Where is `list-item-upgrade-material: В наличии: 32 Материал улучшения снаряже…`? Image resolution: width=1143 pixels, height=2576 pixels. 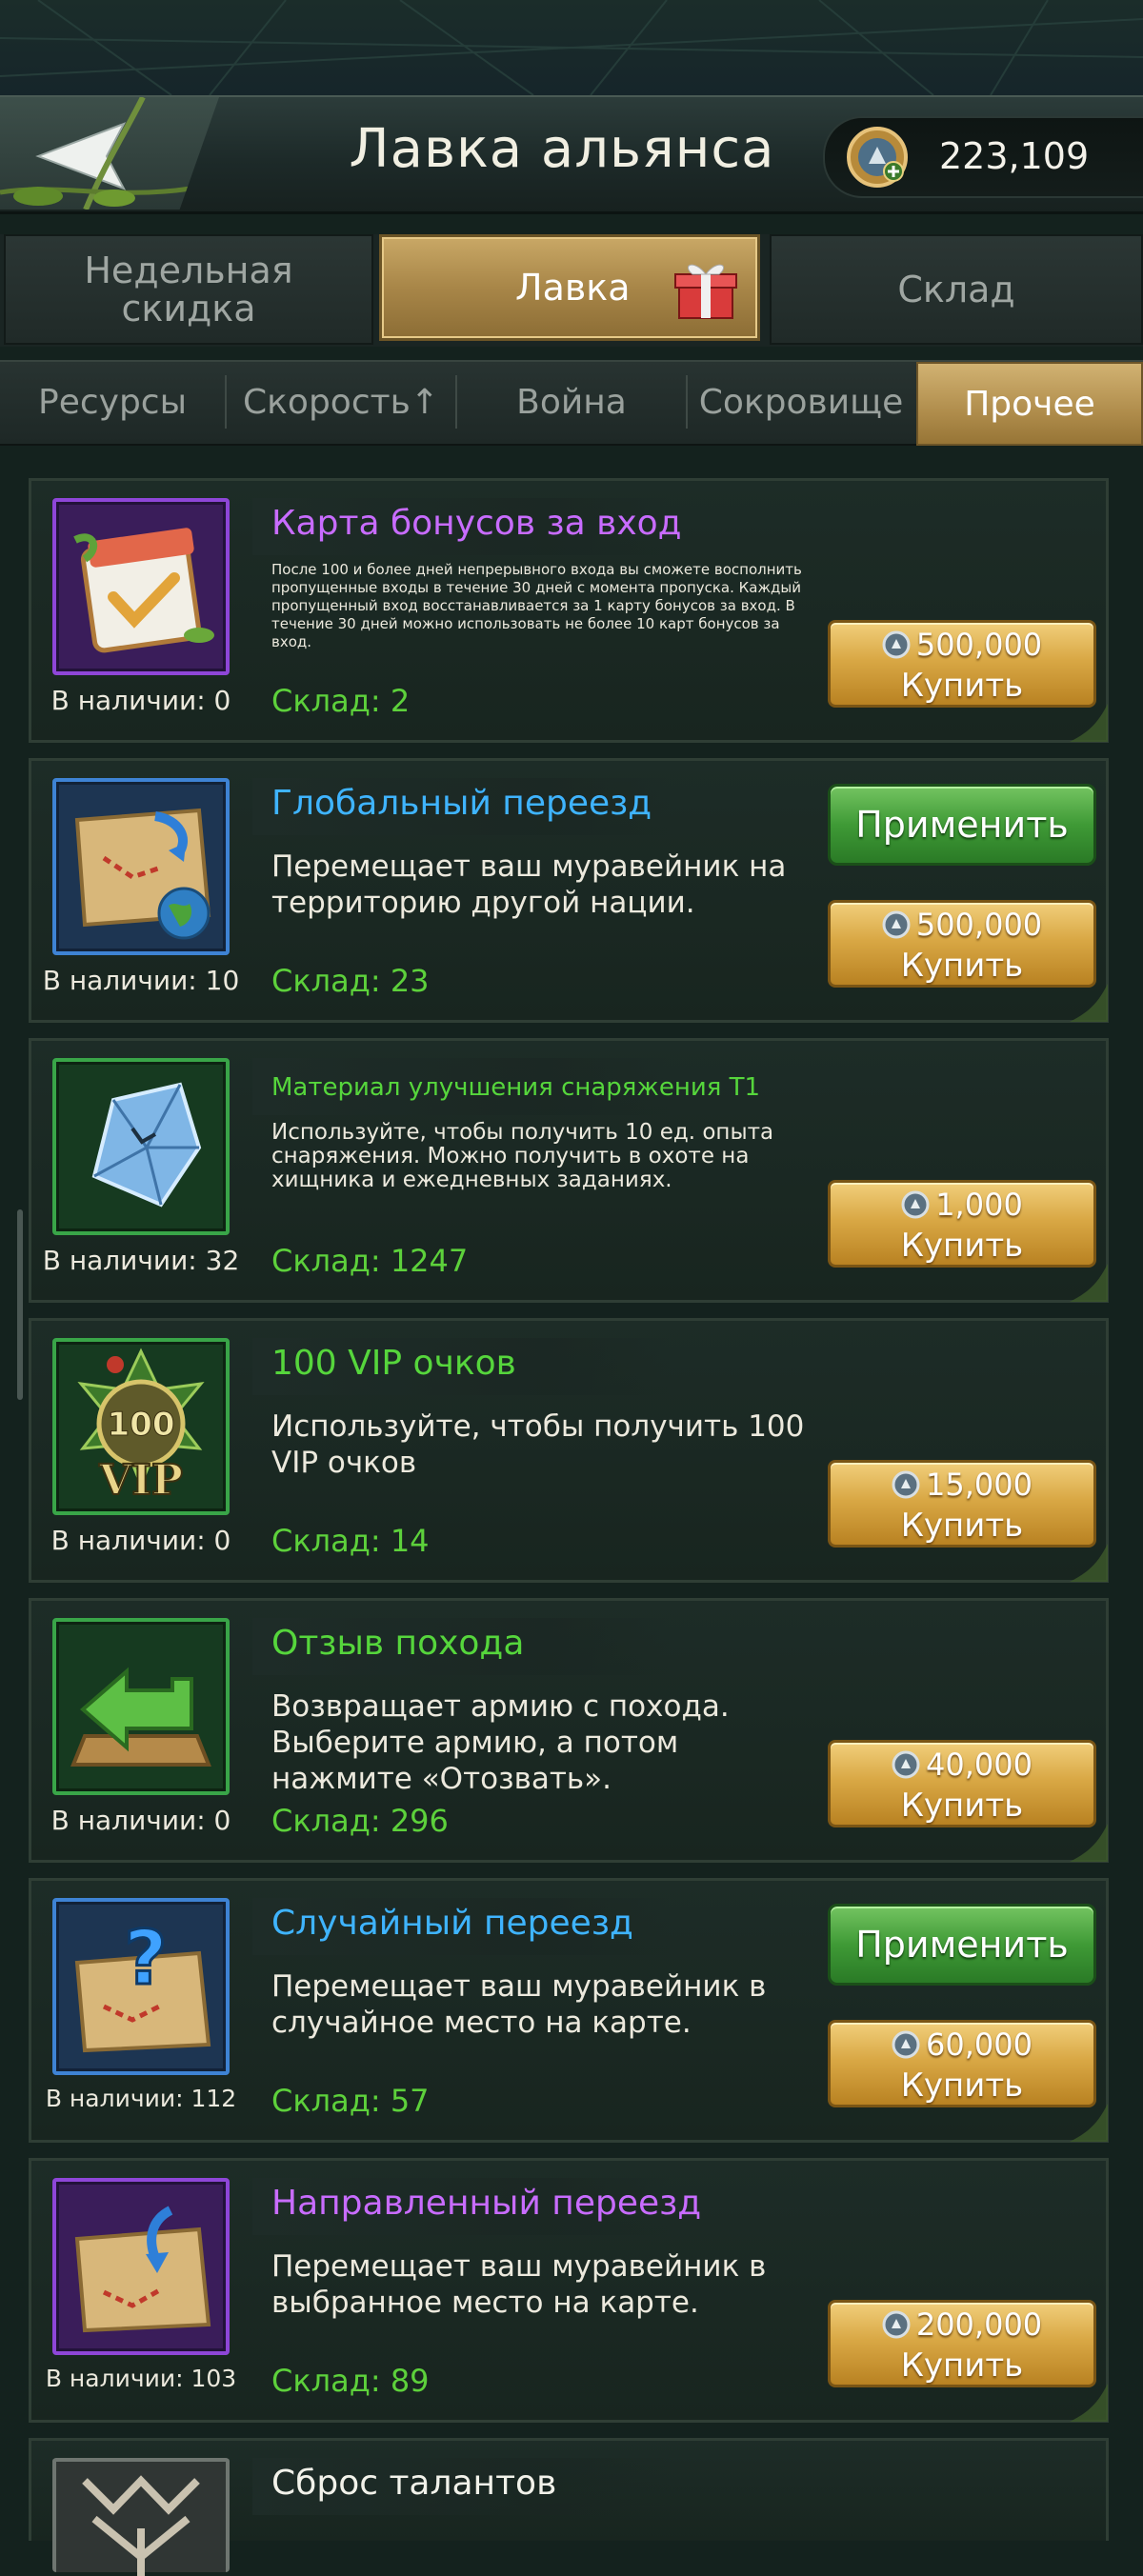
list-item-upgrade-material: В наличии: 32 Материал улучшения снаряже… is located at coordinates (569, 1170).